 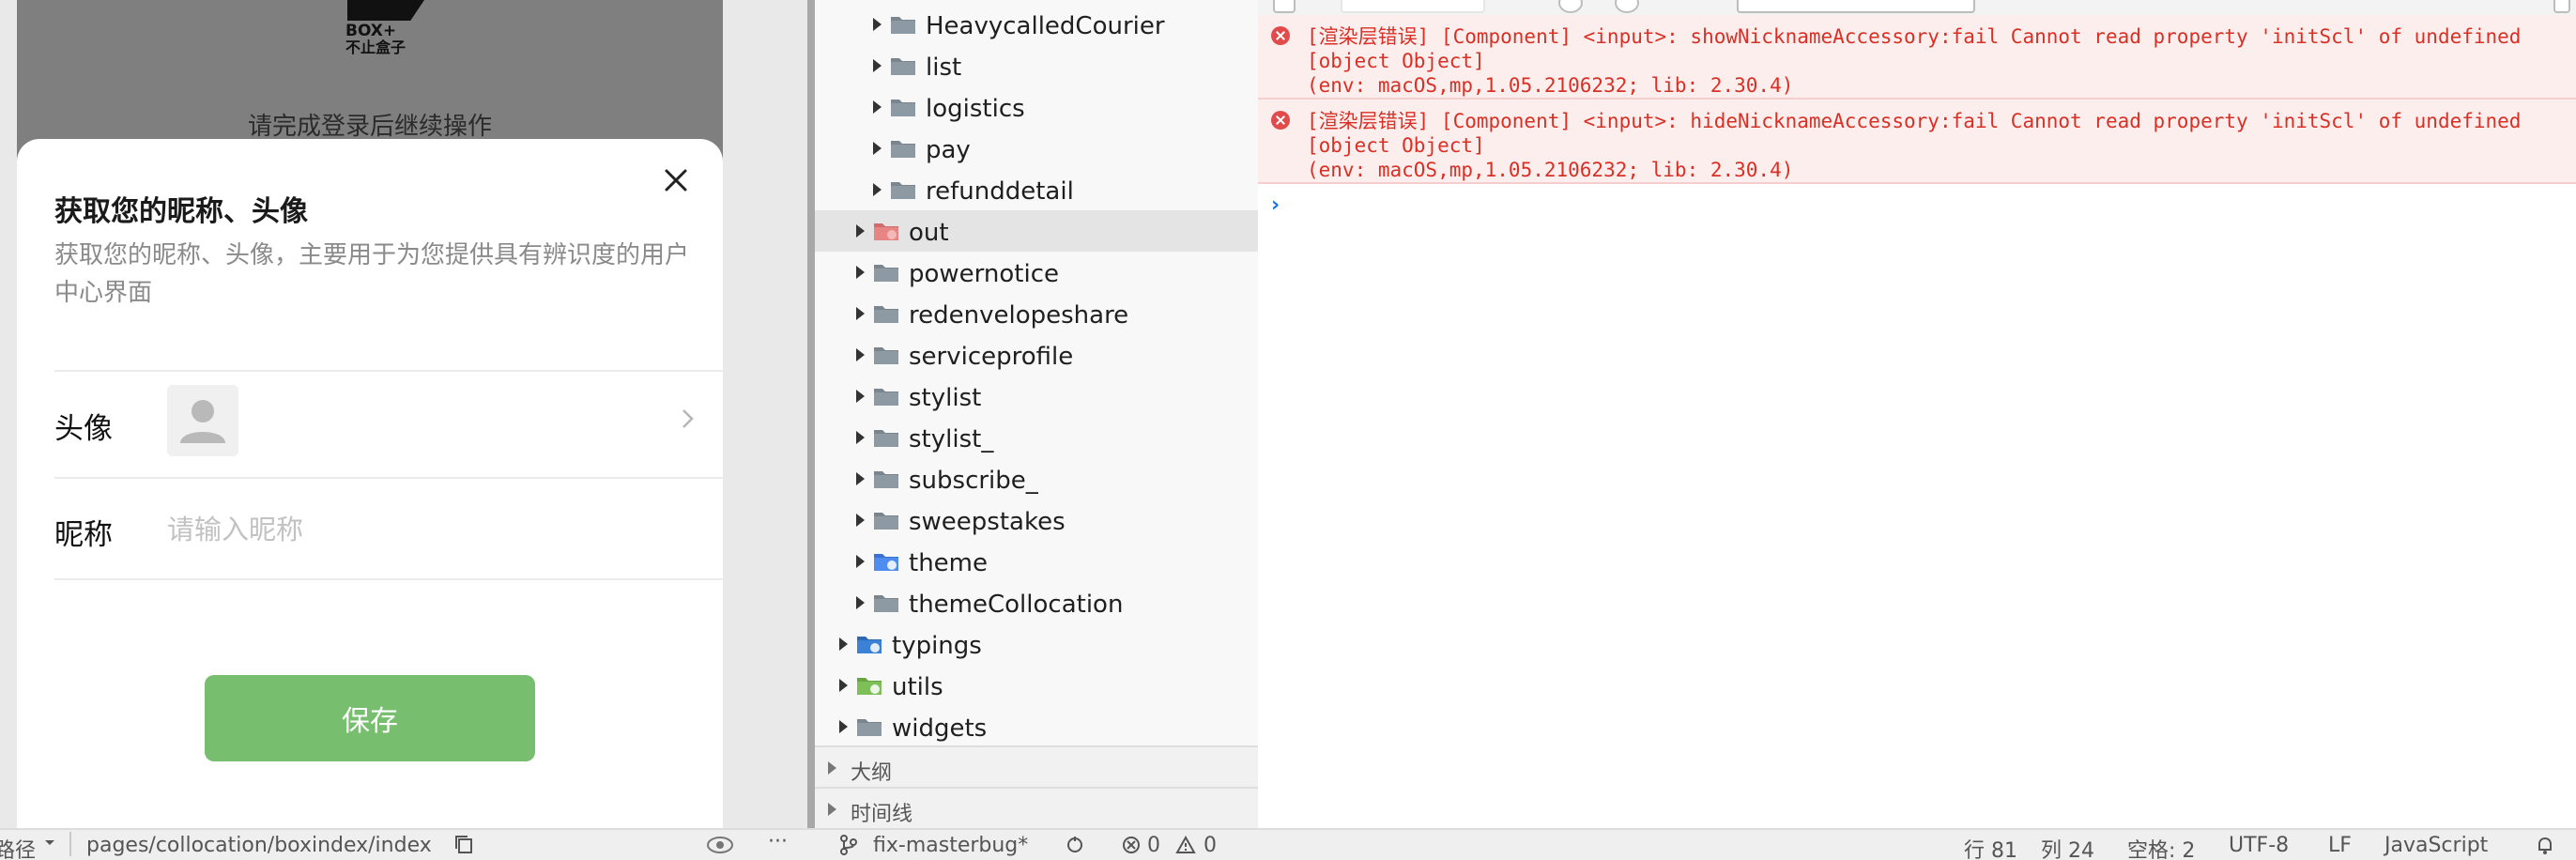 I want to click on timeline-section-header: 时间线, so click(x=1036, y=807).